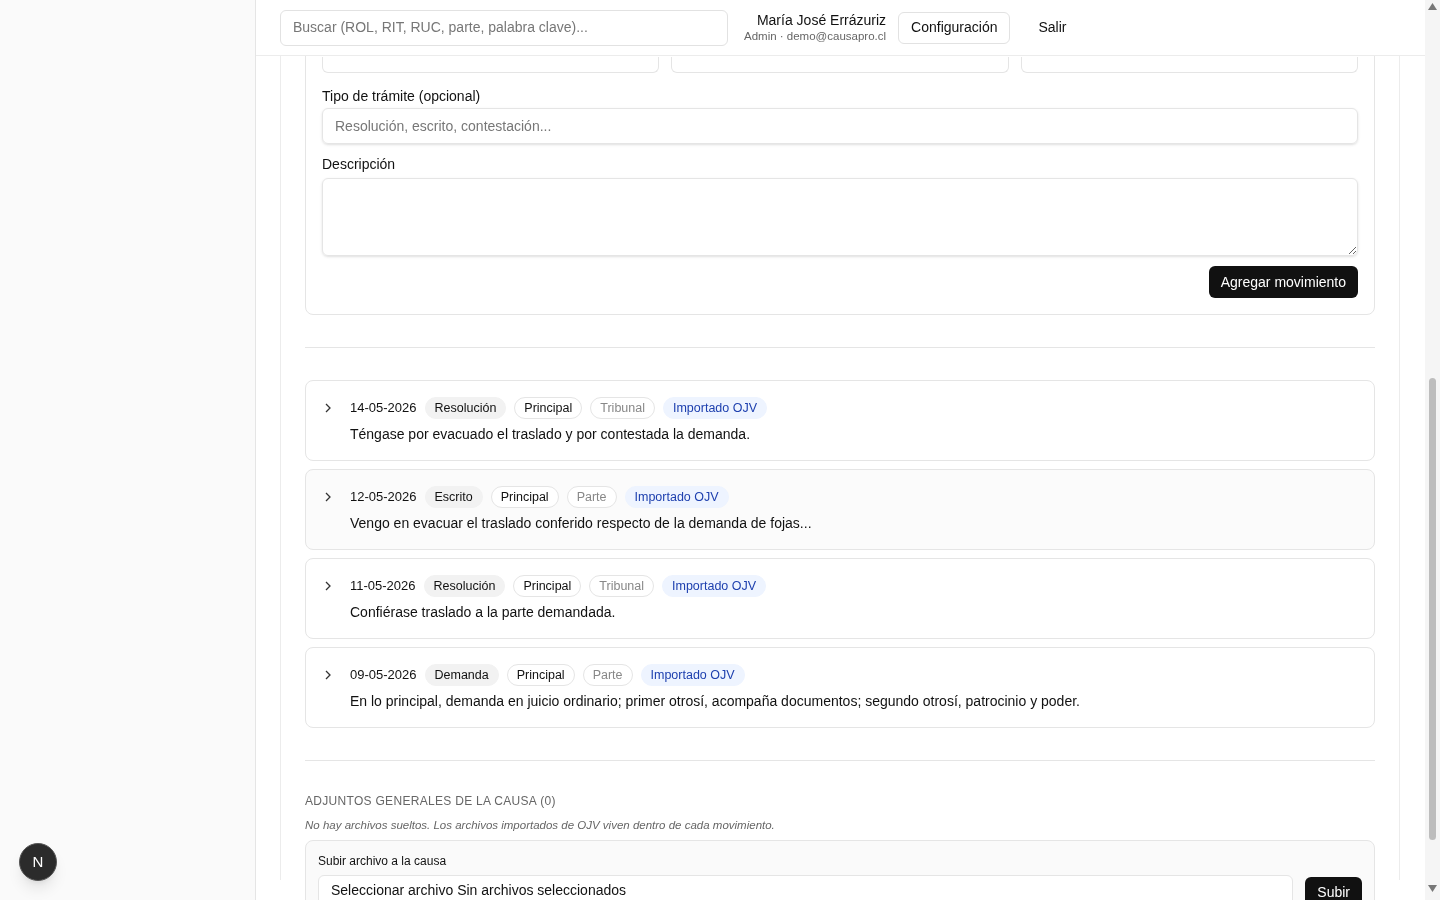  I want to click on file-input: Seleccionar archivo Sin archivos seleccionados, so click(806, 887).